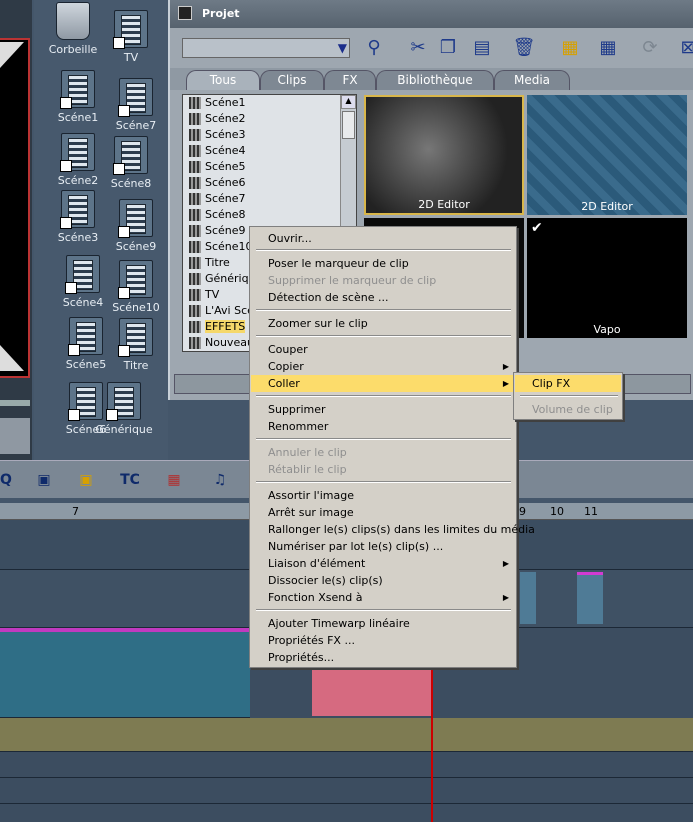  Describe the element at coordinates (208, 263) in the screenshot. I see `list-item: Titre` at that location.